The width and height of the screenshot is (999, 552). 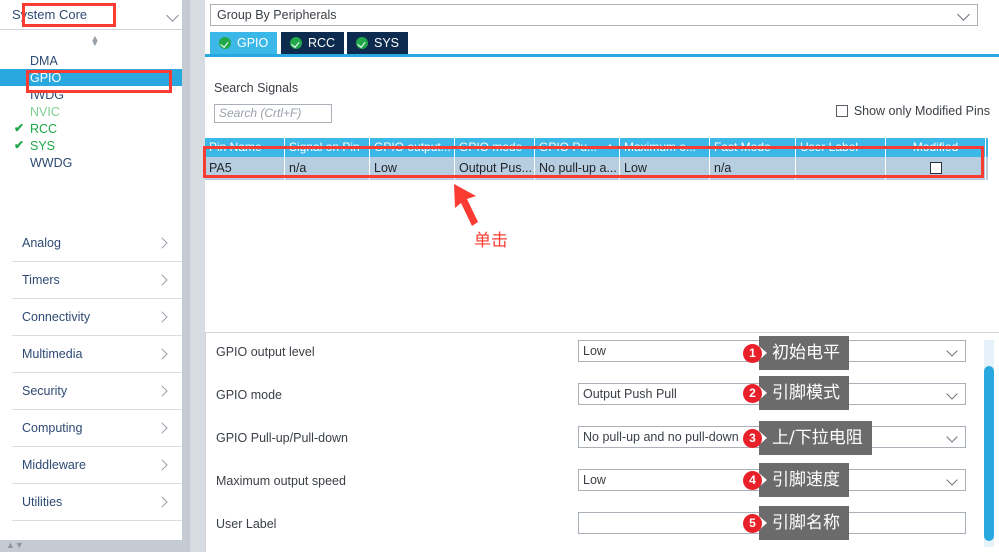 I want to click on param-label: User Label, so click(x=246, y=524).